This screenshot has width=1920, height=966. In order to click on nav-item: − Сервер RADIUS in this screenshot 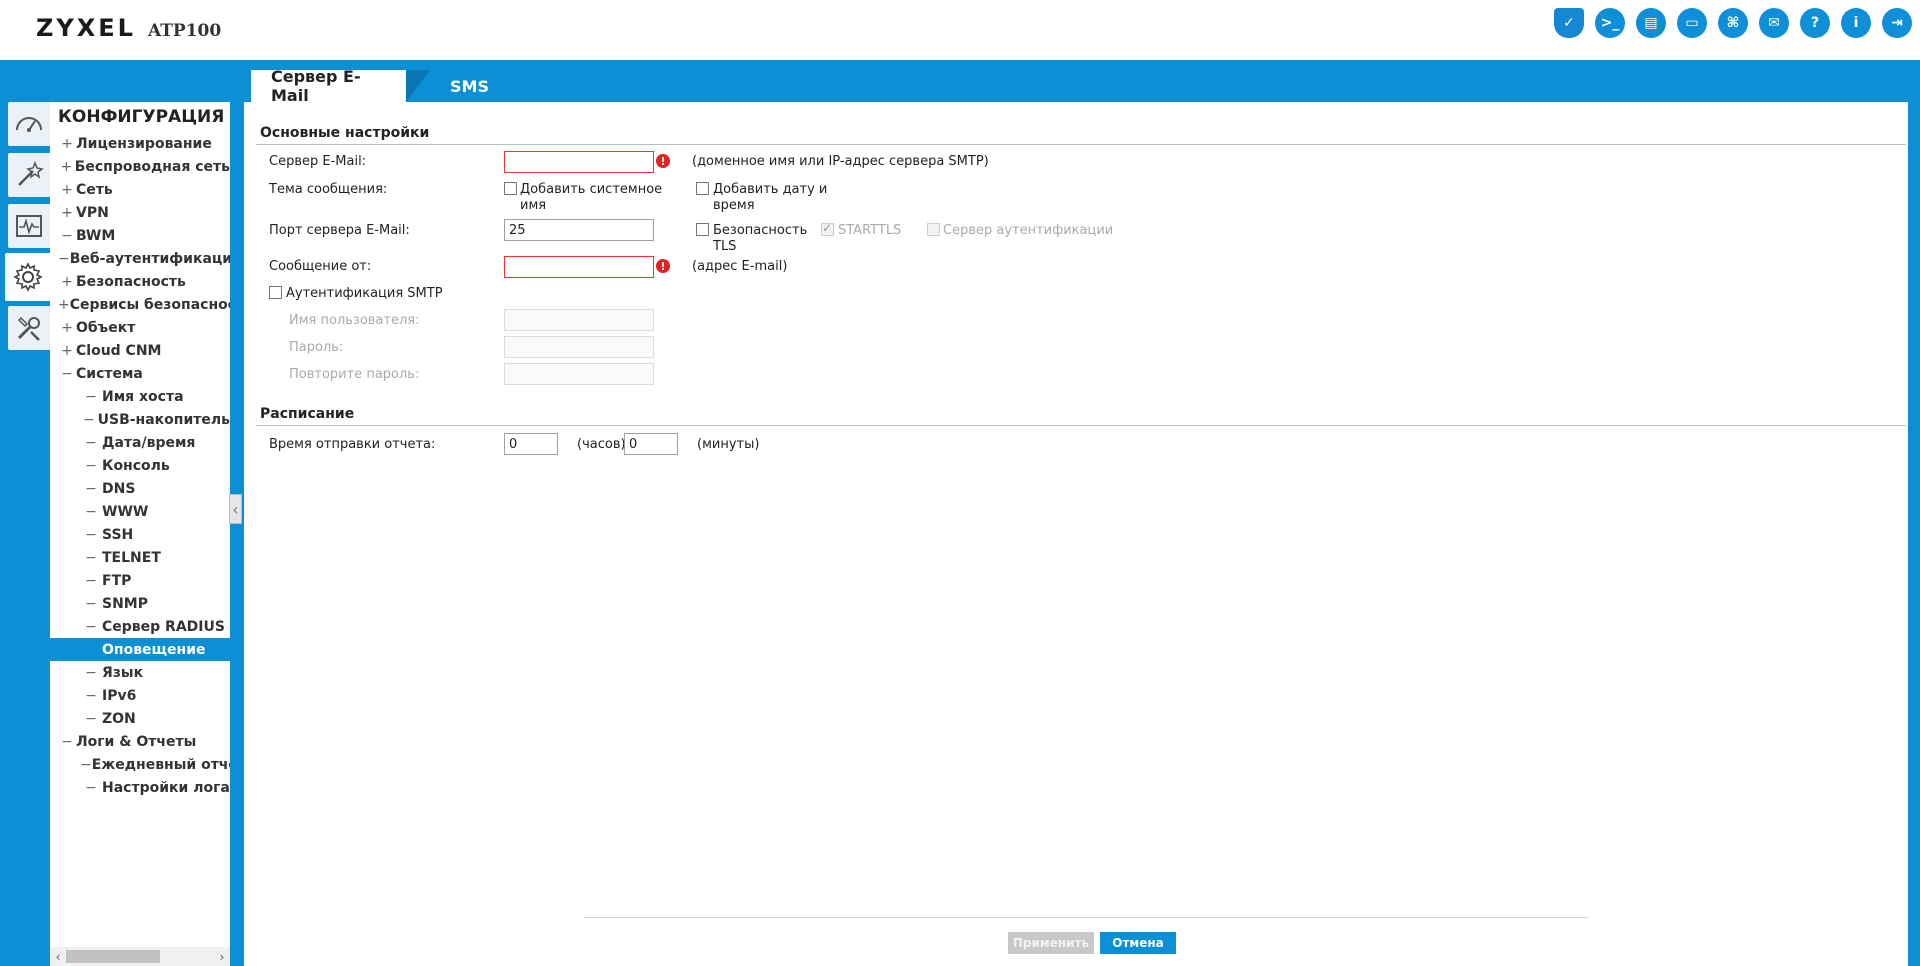, I will do `click(140, 626)`.